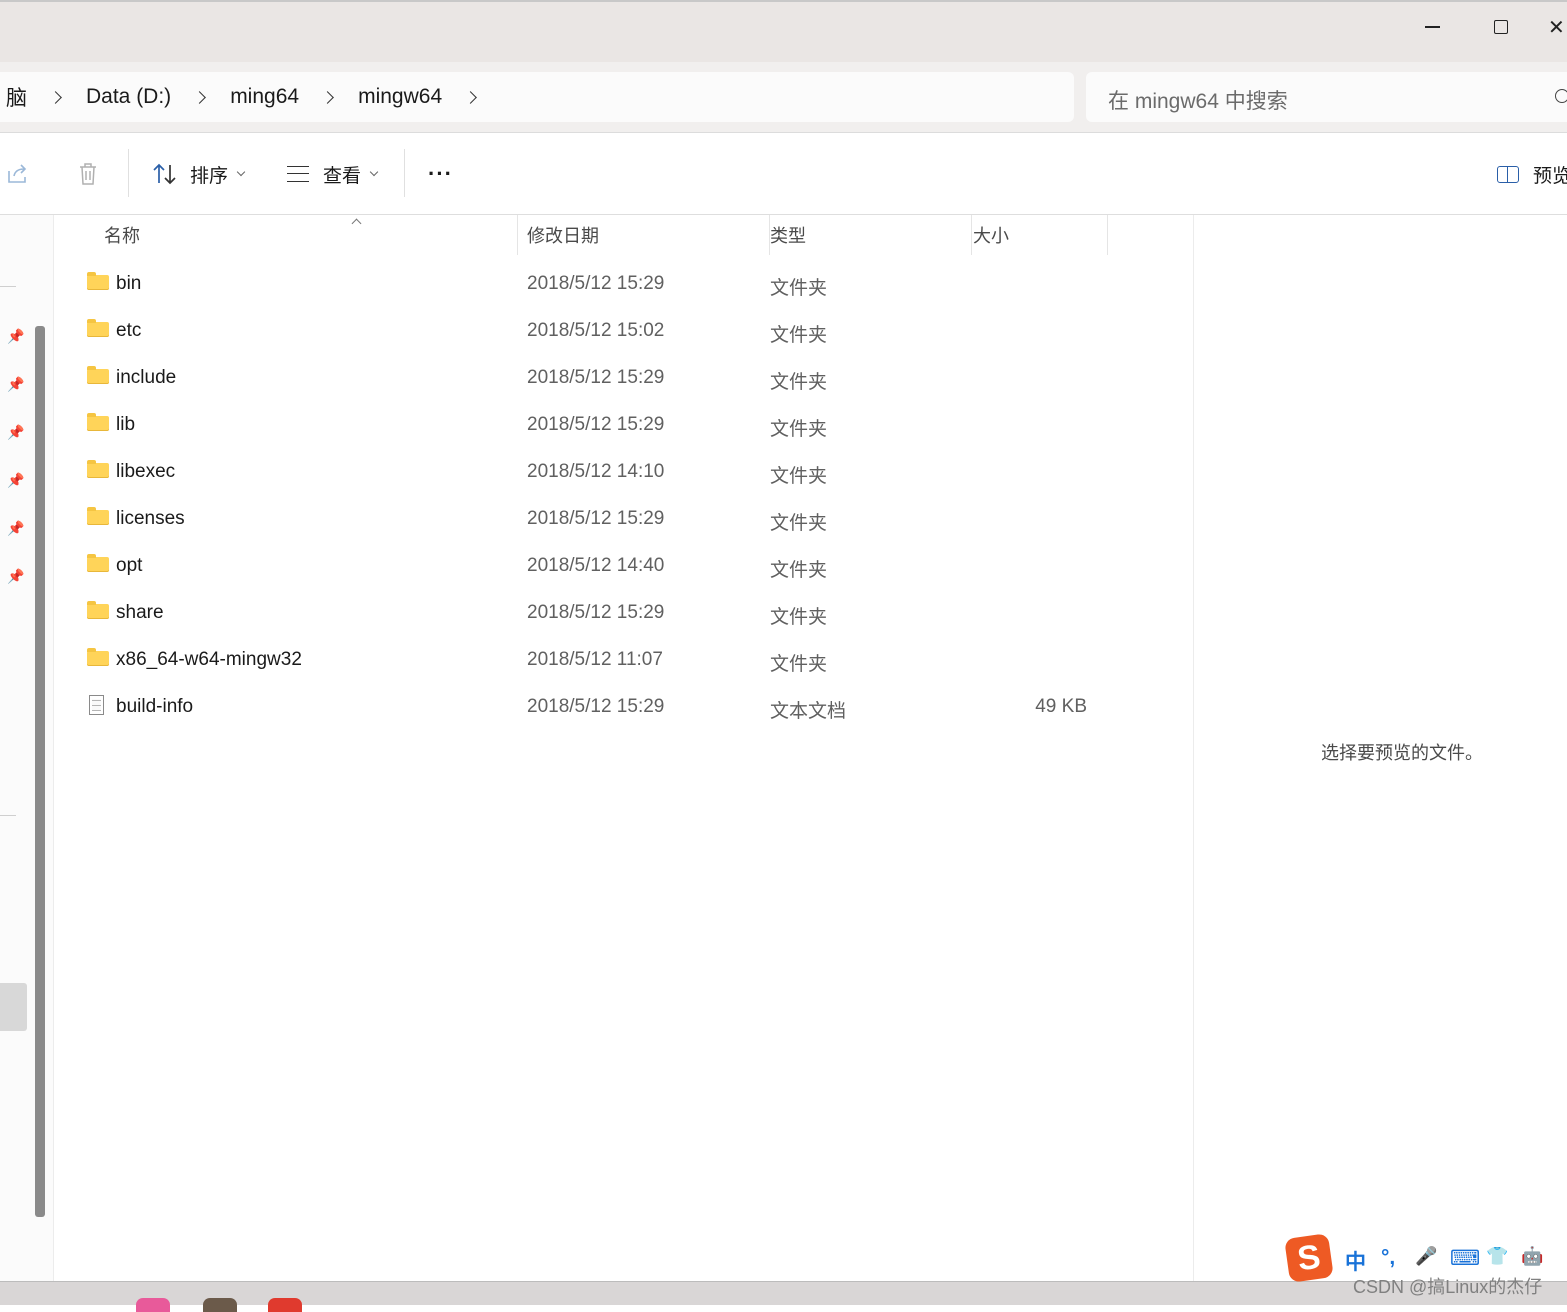  I want to click on file-row: x86_64-w64-mingw32 2018/5/12 11:07 文件夹, so click(623, 661).